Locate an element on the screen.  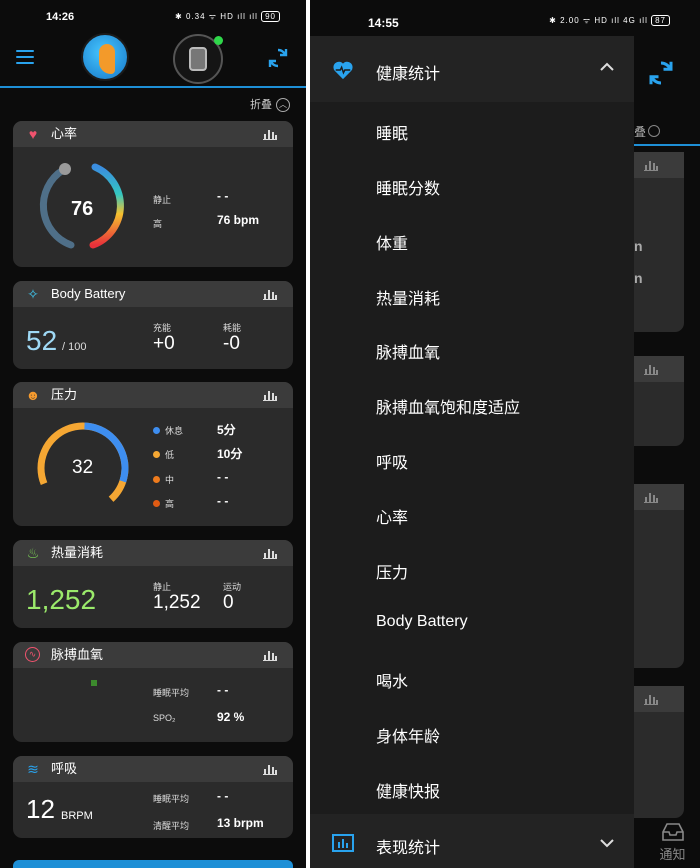
awake-average-value: 13 brpm is located at coordinates (240, 823).